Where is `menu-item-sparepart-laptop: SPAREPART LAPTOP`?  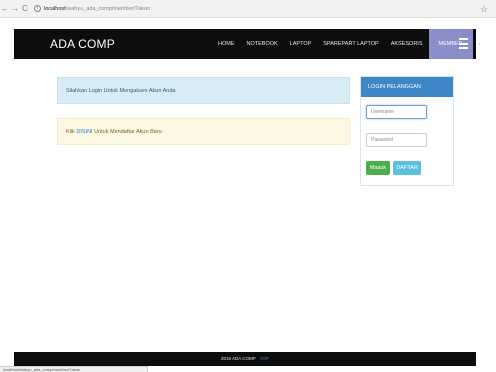
menu-item-sparepart-laptop: SPAREPART LAPTOP is located at coordinates (350, 44).